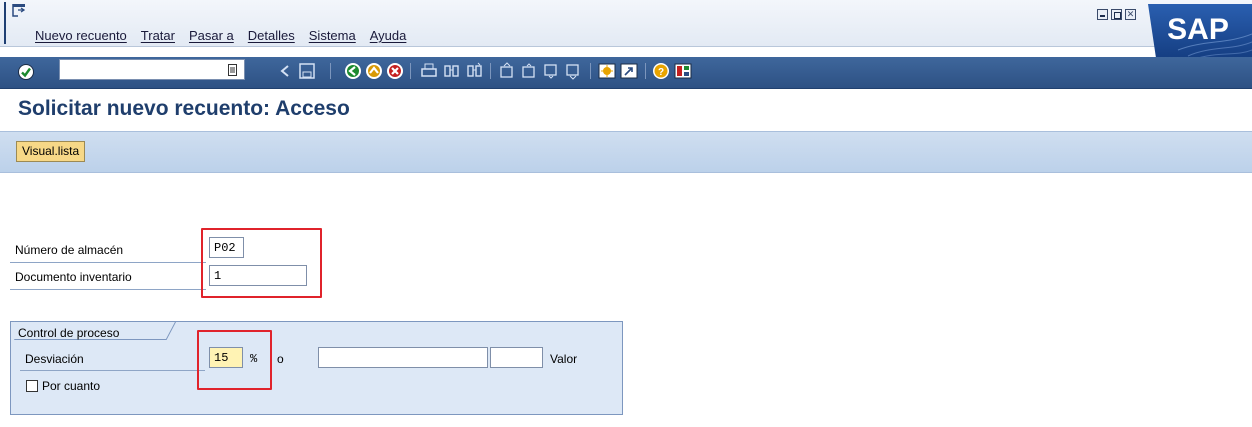 This screenshot has width=1252, height=427. I want to click on menu-item-pasar-a: Pasar a, so click(211, 35).